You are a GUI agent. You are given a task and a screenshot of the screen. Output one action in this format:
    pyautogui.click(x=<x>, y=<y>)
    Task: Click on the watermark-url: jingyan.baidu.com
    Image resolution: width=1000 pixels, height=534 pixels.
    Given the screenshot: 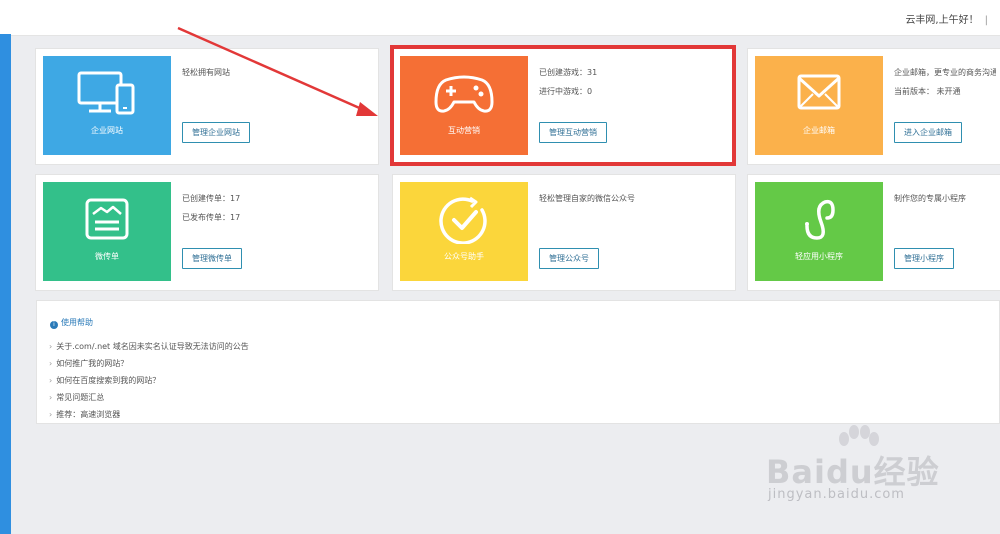 What is the action you would take?
    pyautogui.click(x=836, y=494)
    